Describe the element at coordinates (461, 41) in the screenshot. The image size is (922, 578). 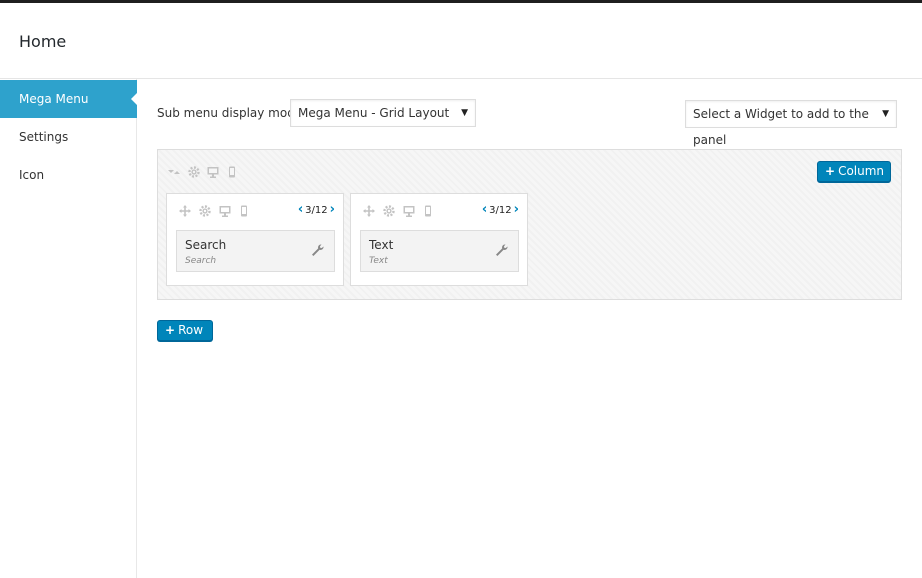
I see `header: Home` at that location.